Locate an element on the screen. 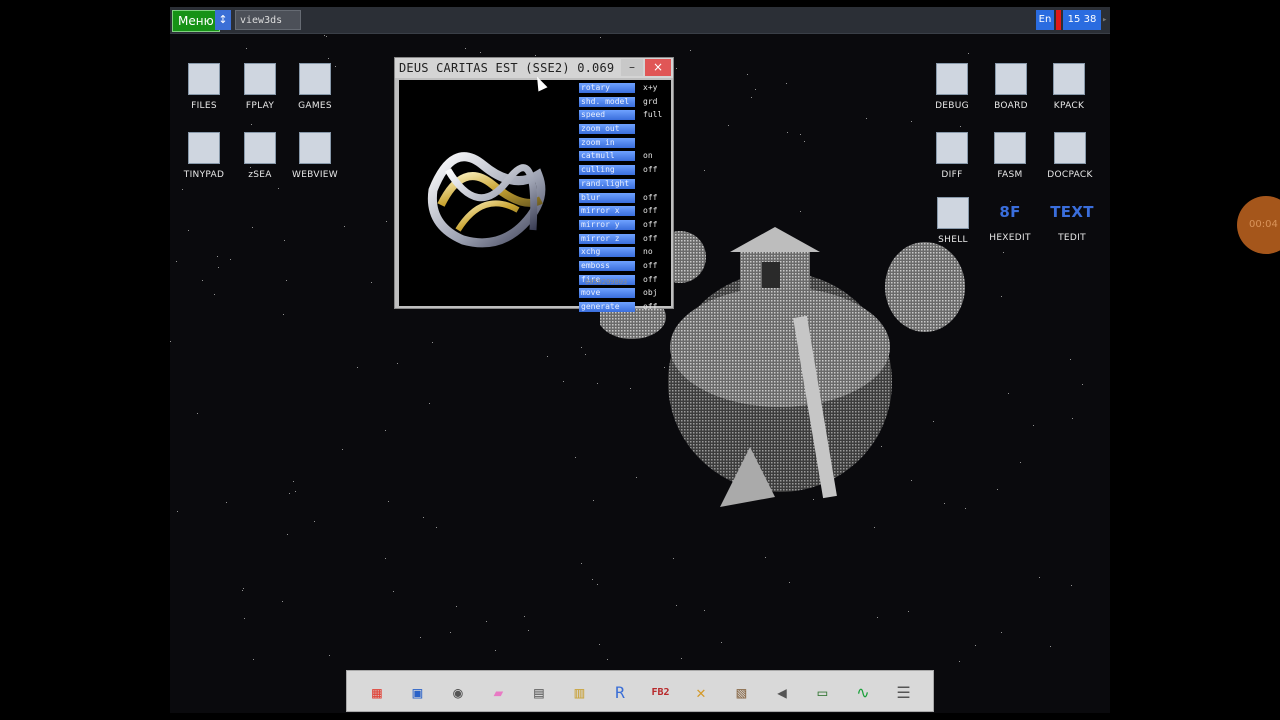  control-button-speed: speed is located at coordinates (607, 115).